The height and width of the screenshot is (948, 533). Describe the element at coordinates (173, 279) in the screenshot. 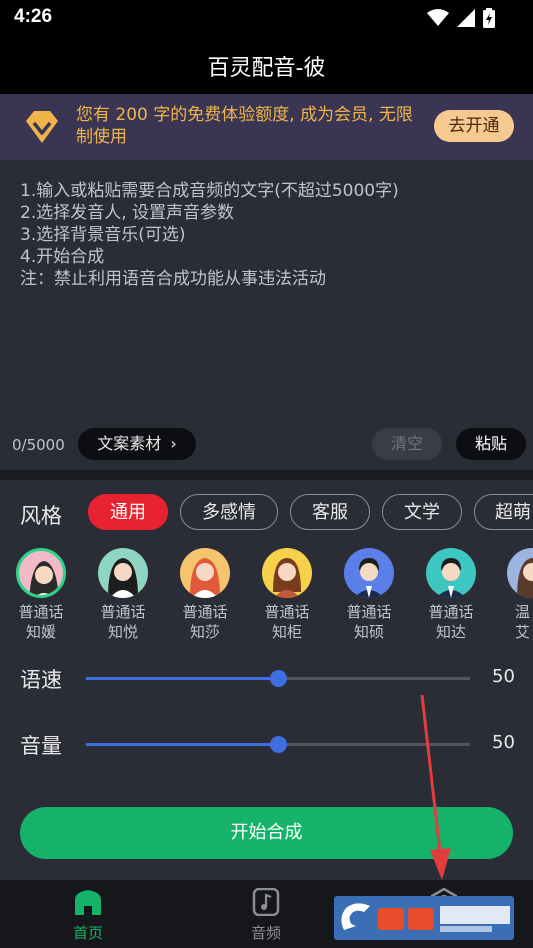

I see `hint-line: 注：禁止利用语音合成功能从事违法活动` at that location.